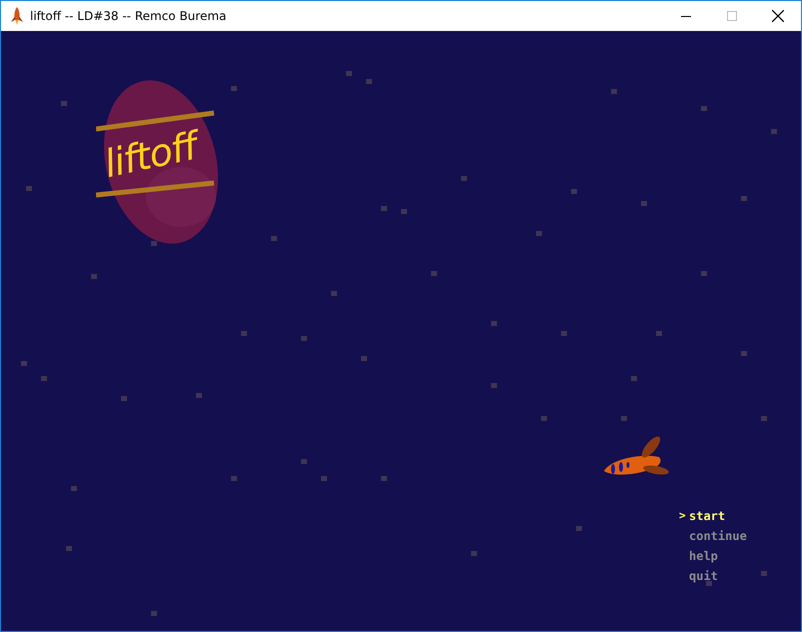  I want to click on logo-text: liftoff, so click(150, 155).